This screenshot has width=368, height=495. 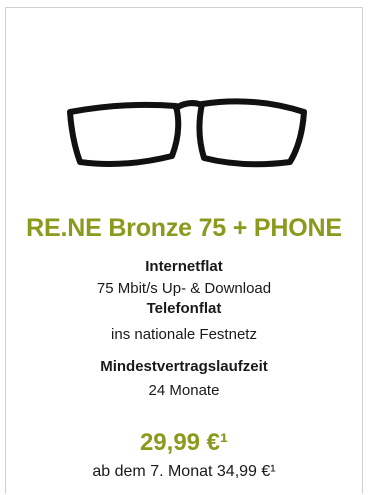 What do you see at coordinates (184, 228) in the screenshot?
I see `product-title: RE.NE Bronze 75 + PHONE` at bounding box center [184, 228].